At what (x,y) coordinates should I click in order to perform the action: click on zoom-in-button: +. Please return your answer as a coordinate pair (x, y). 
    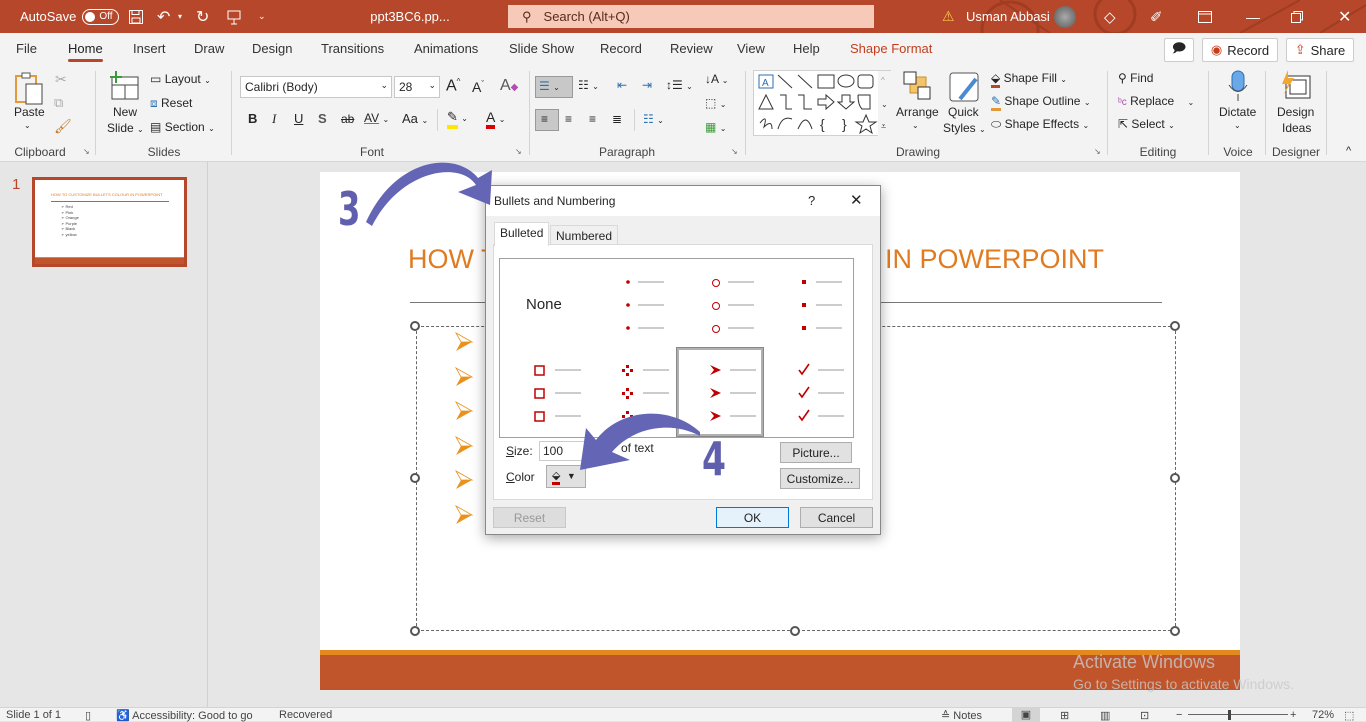
    Looking at the image, I should click on (1293, 715).